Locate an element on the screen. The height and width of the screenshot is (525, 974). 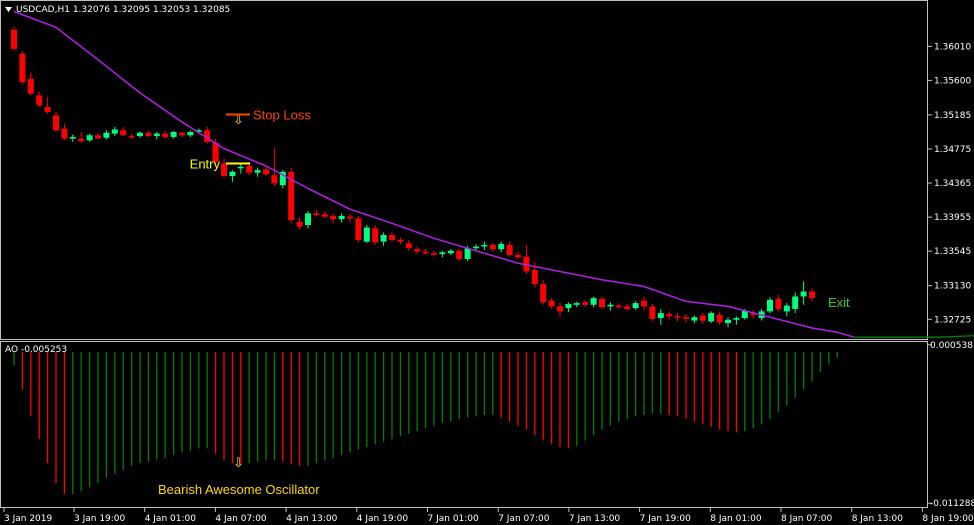
time-axis-label: 3 Jan 2019 is located at coordinates (28, 519).